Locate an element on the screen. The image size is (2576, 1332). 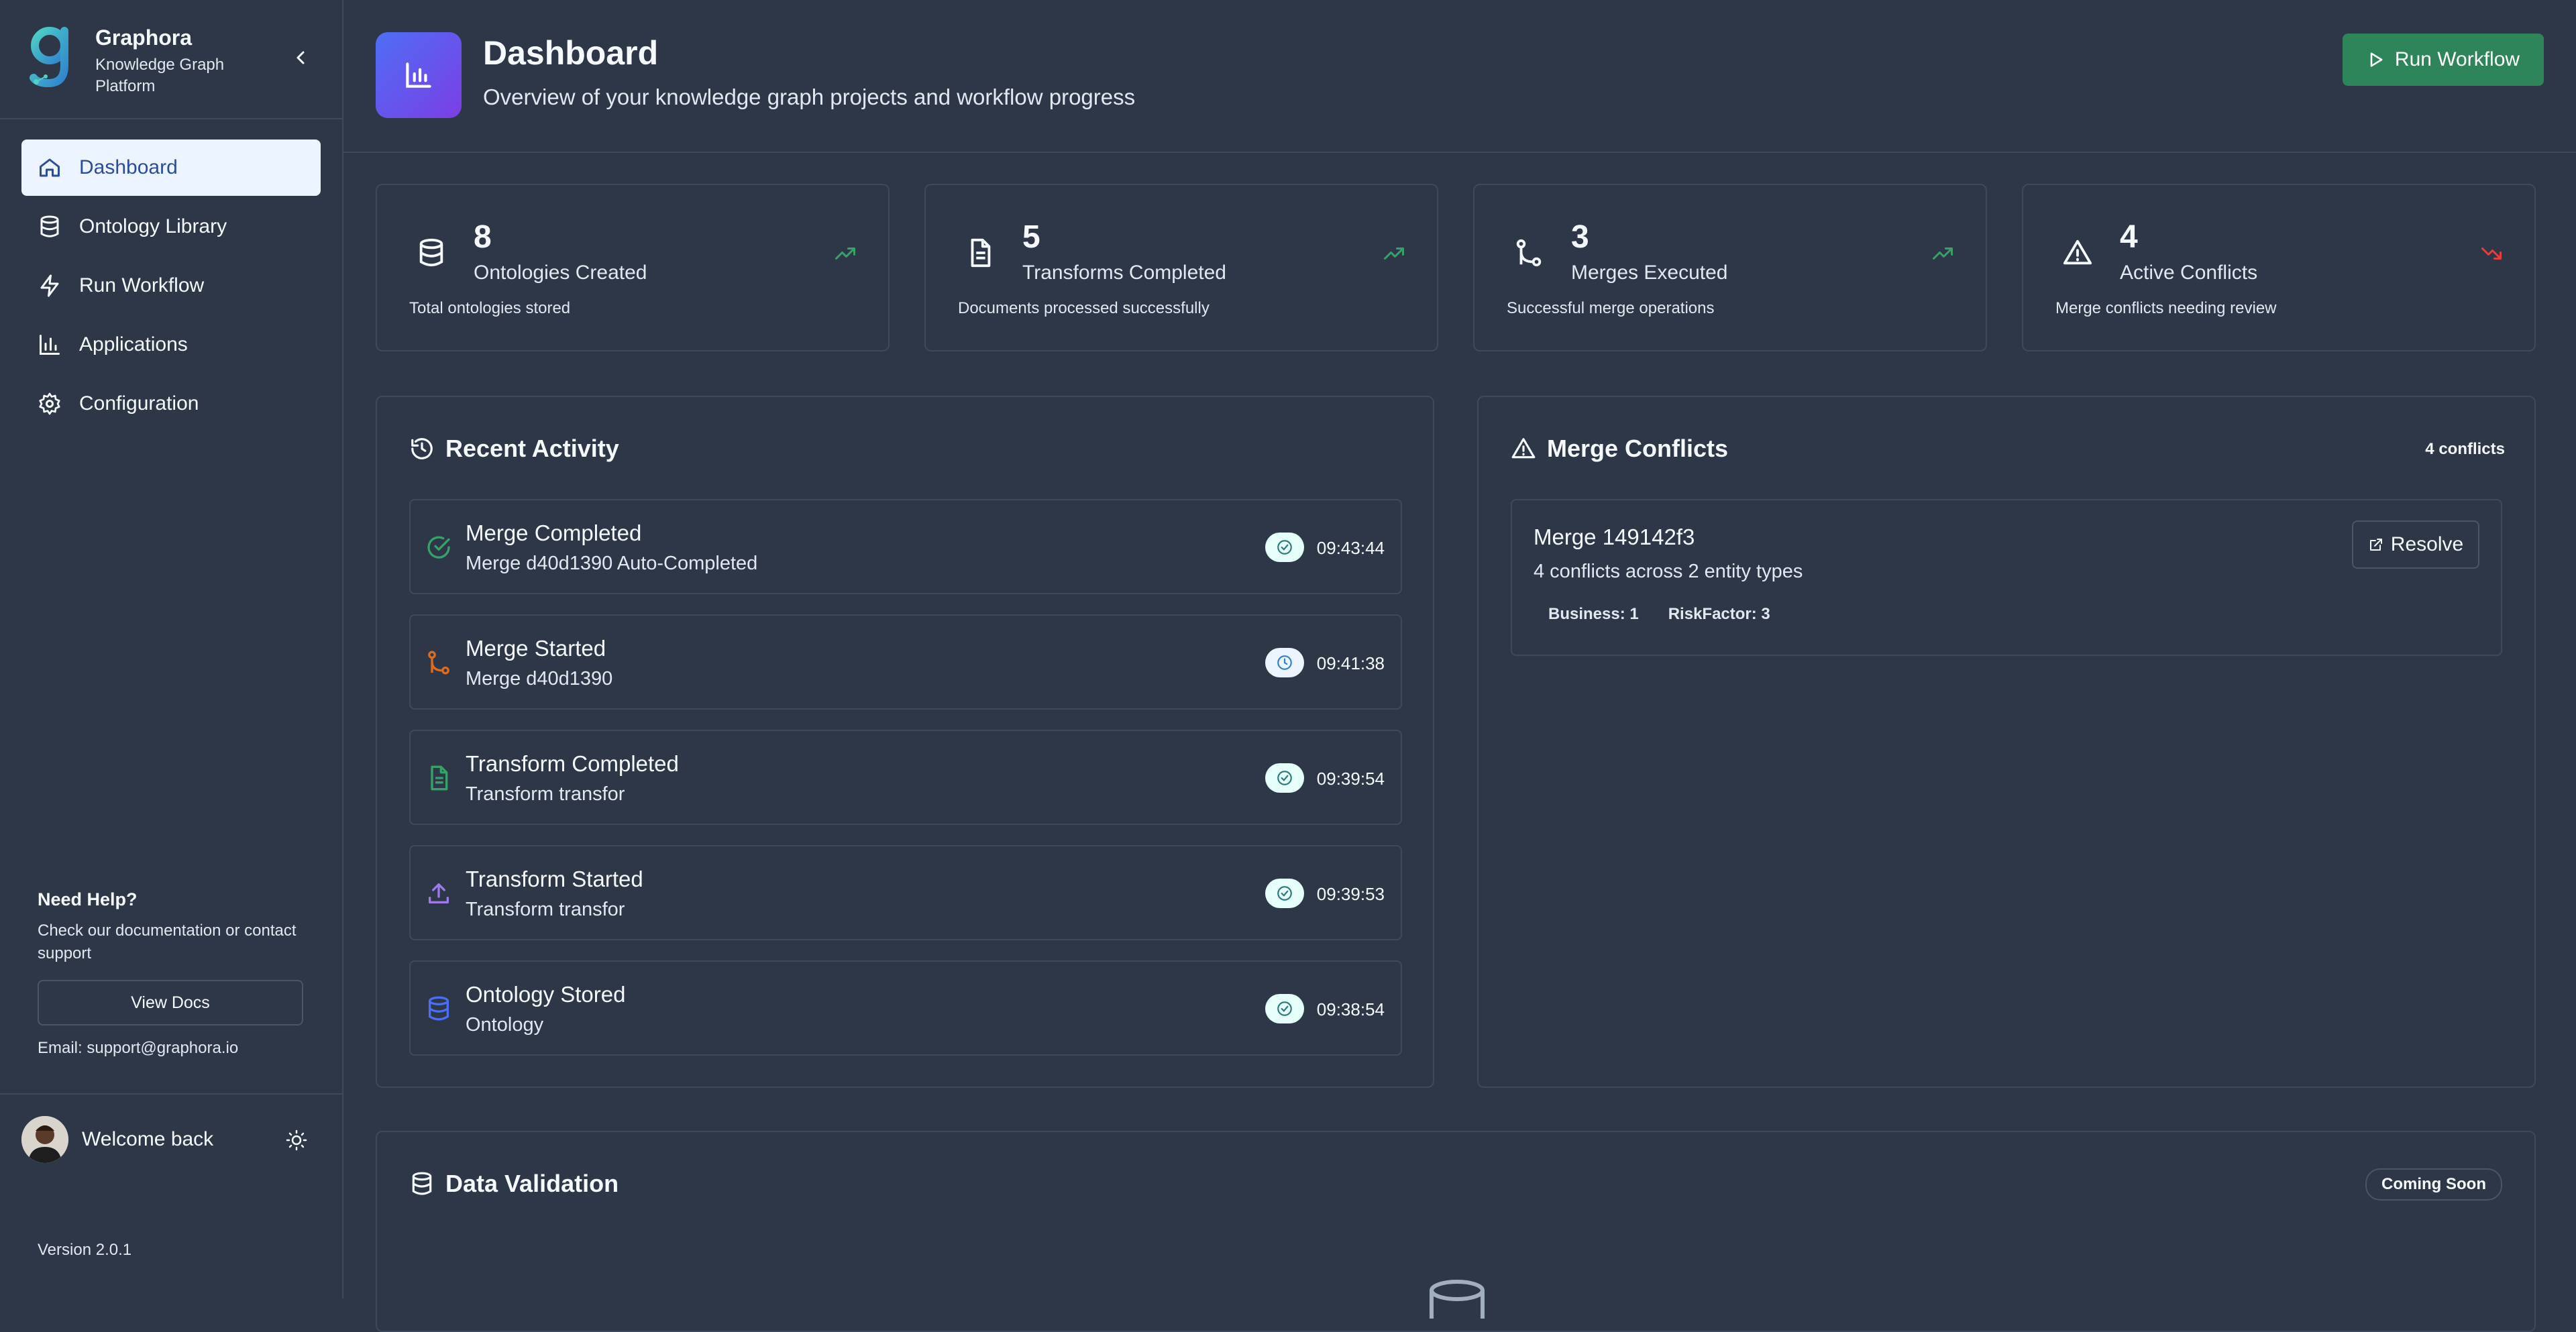
bar-chart-icon is located at coordinates (49, 344).